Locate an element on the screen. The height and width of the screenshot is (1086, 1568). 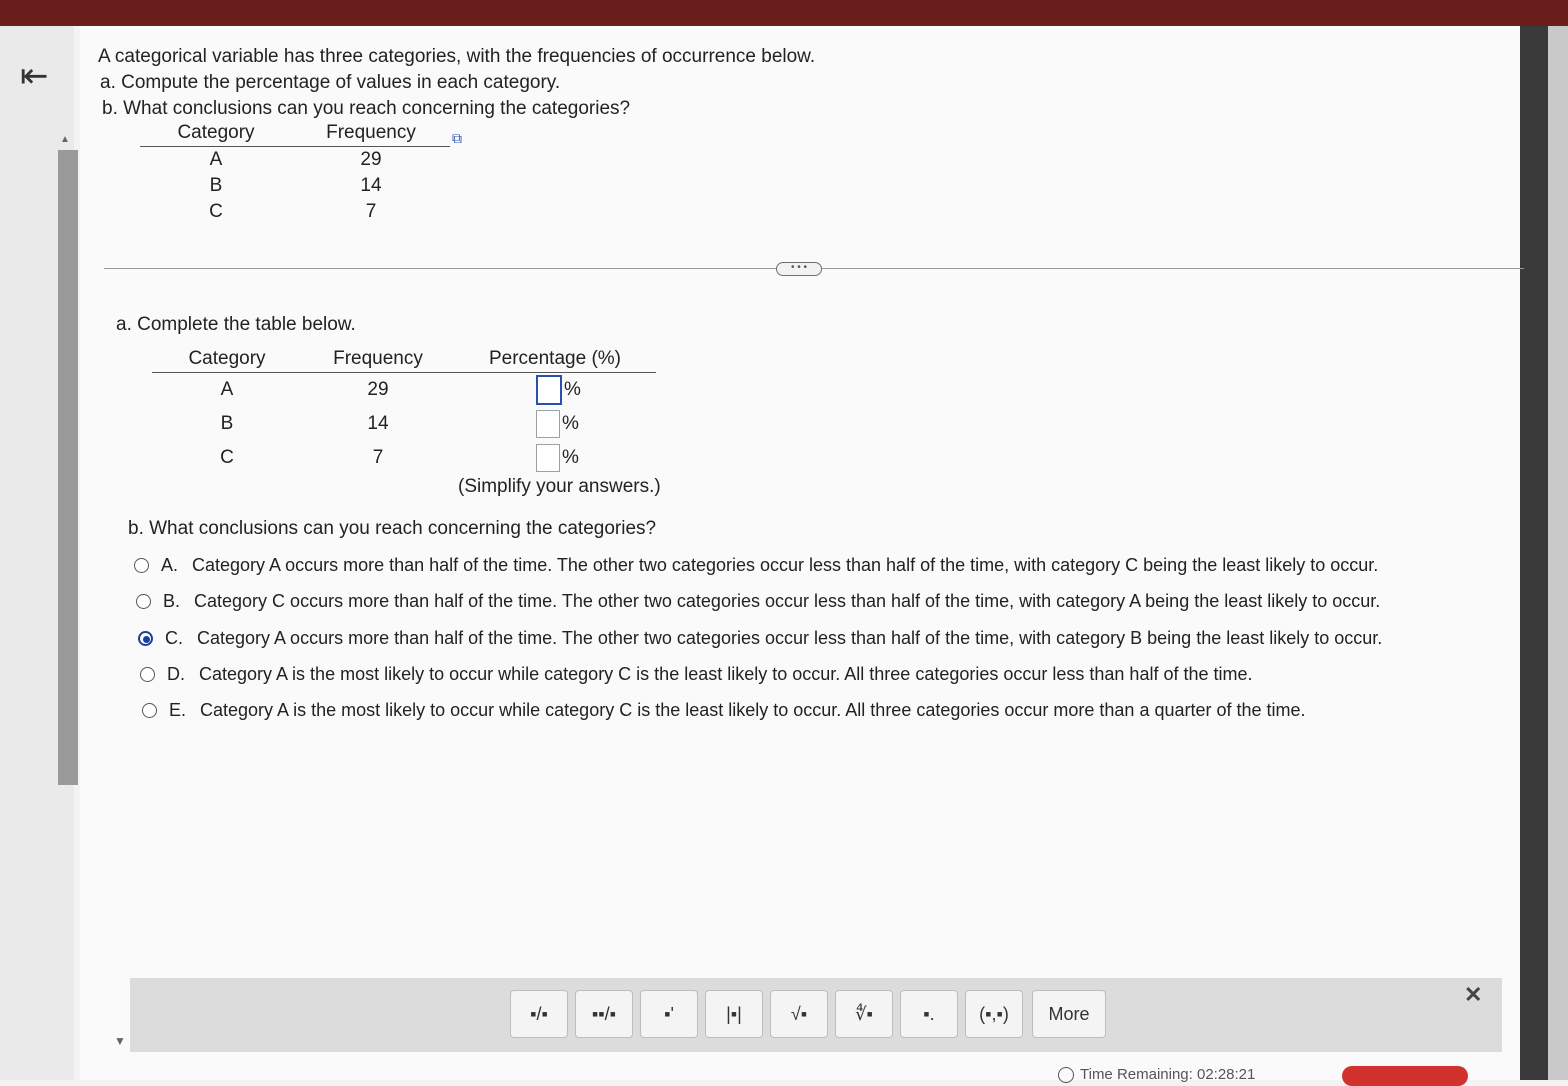
ordered-pair-button: (▪,▪) is located at coordinates (994, 1014).